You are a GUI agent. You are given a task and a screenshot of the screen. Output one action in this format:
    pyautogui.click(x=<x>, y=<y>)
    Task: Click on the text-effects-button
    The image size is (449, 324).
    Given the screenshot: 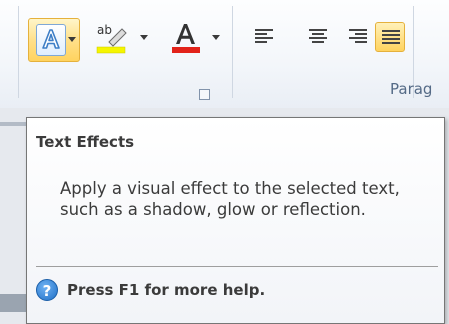 What is the action you would take?
    pyautogui.click(x=54, y=40)
    